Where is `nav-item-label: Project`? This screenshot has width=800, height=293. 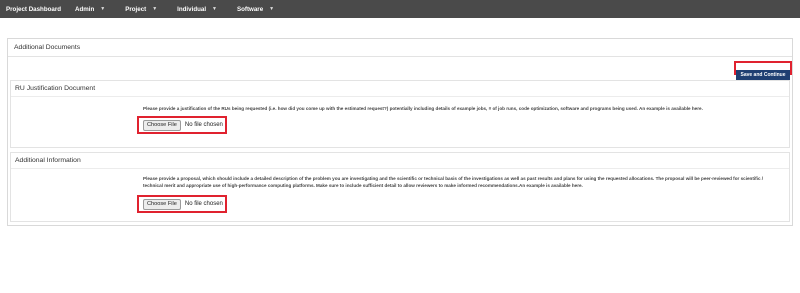
nav-item-label: Project is located at coordinates (136, 9).